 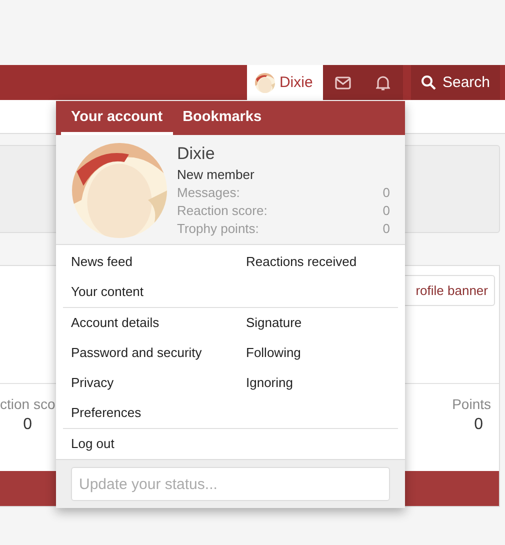 What do you see at coordinates (471, 404) in the screenshot?
I see `stat-label: Points` at bounding box center [471, 404].